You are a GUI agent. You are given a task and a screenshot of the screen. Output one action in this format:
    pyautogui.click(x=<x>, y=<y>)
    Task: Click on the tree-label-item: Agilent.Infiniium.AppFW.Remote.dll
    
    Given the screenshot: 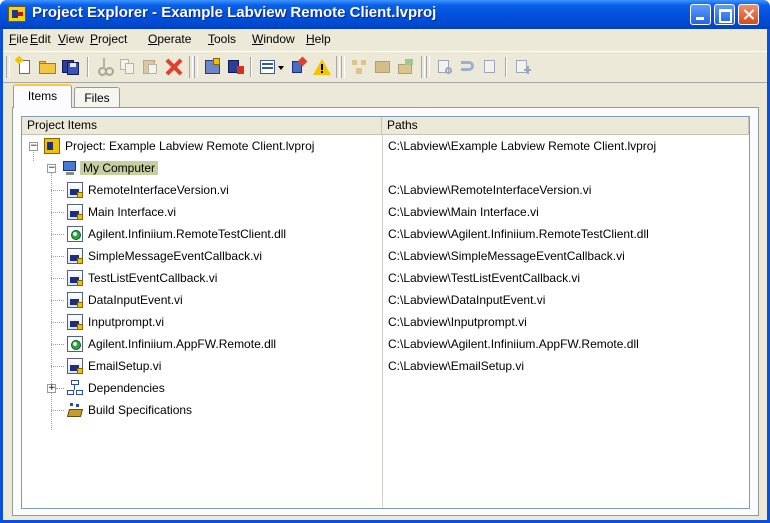 What is the action you would take?
    pyautogui.click(x=182, y=344)
    